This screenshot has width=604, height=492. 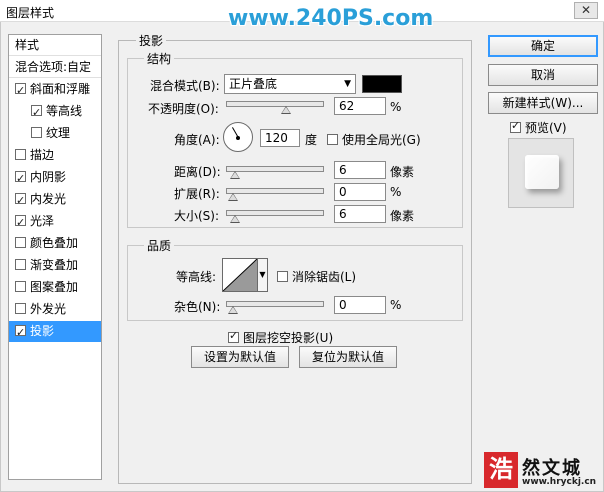 What do you see at coordinates (30, 13) in the screenshot?
I see `window-title: 图层样式` at bounding box center [30, 13].